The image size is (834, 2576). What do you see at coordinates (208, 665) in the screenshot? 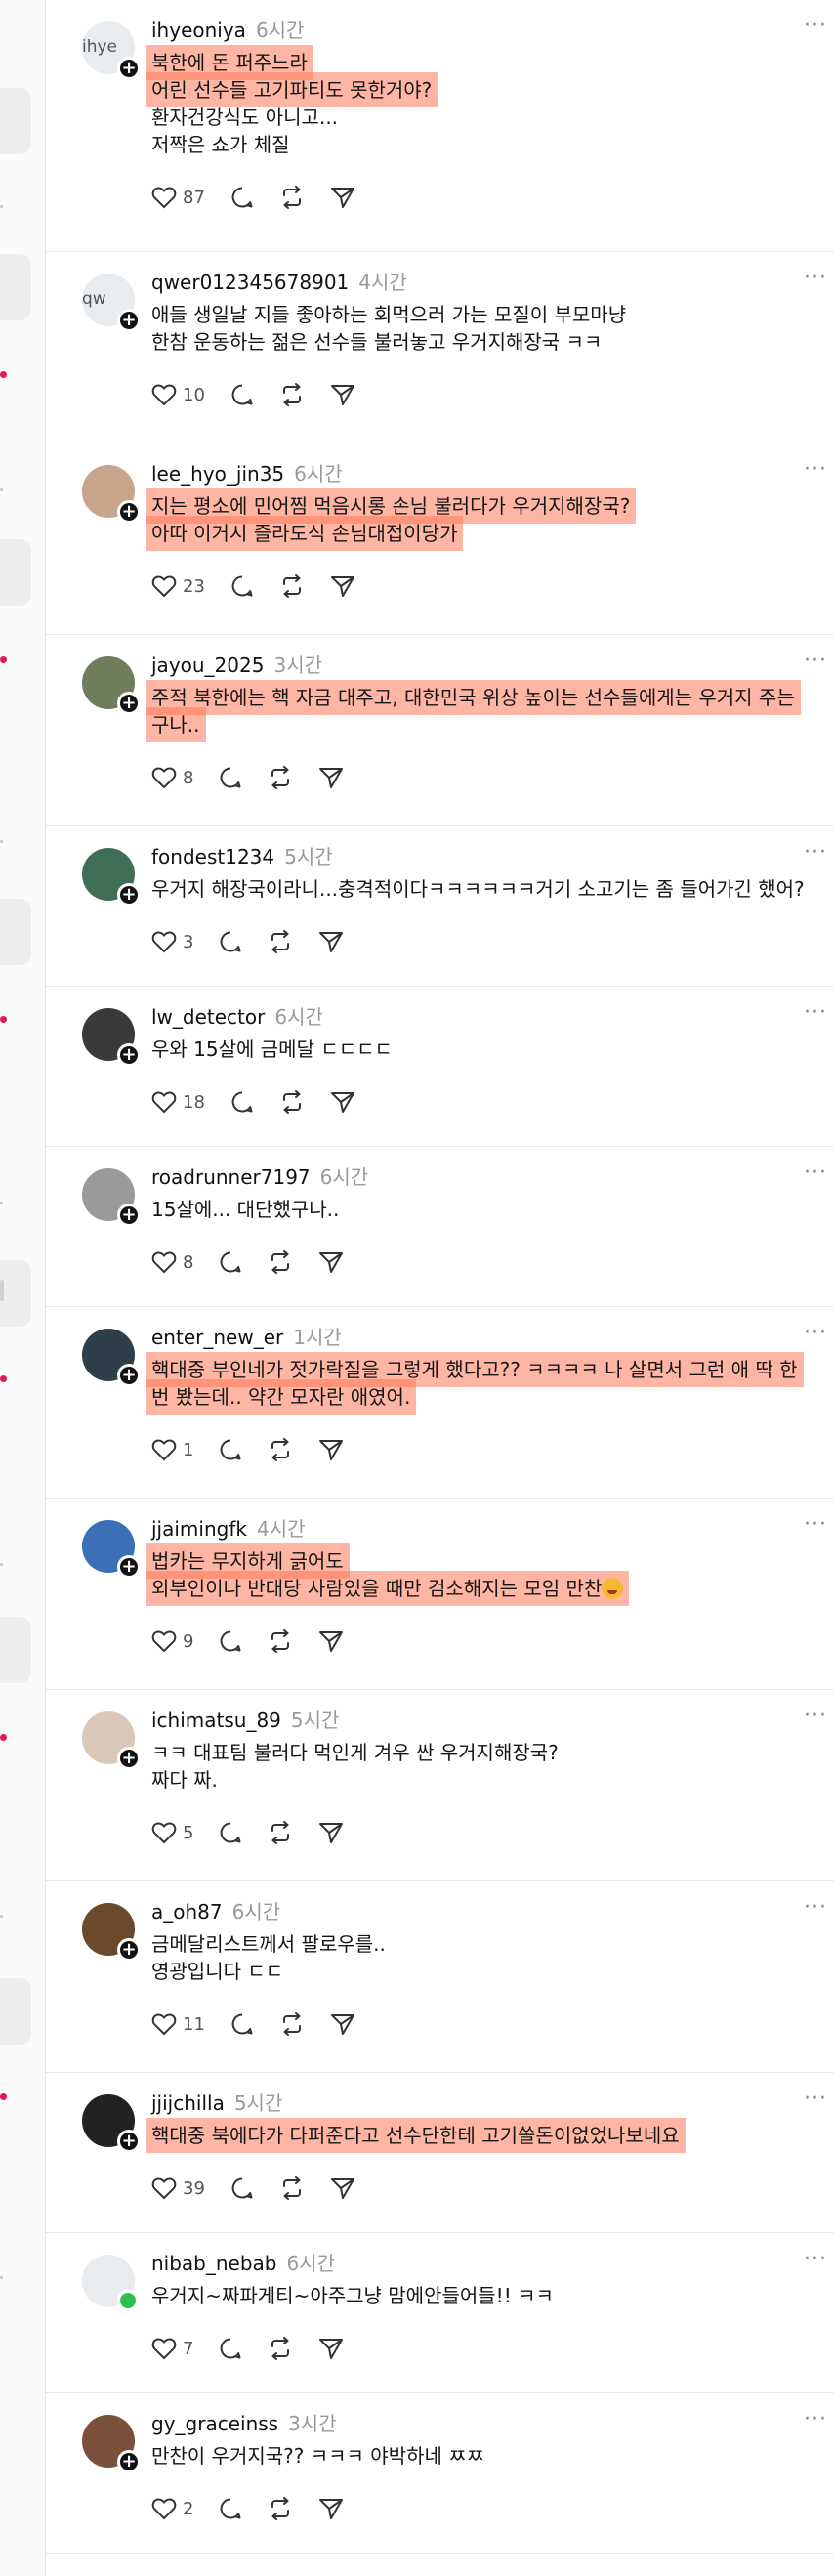
I see `username: jayou_2025` at bounding box center [208, 665].